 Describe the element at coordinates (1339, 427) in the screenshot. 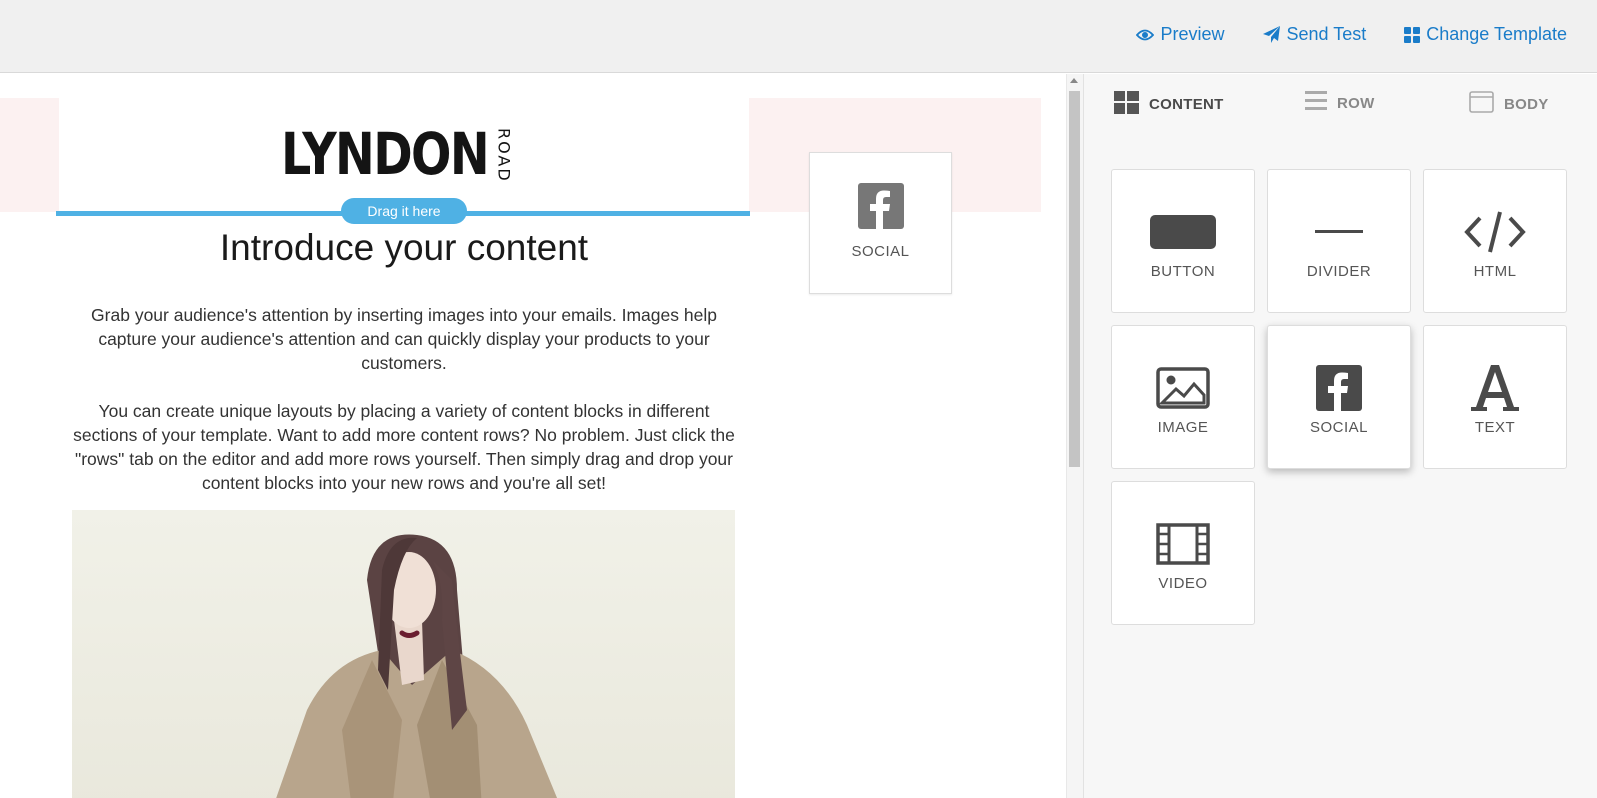

I see `block-social-label: SOCIAL` at that location.